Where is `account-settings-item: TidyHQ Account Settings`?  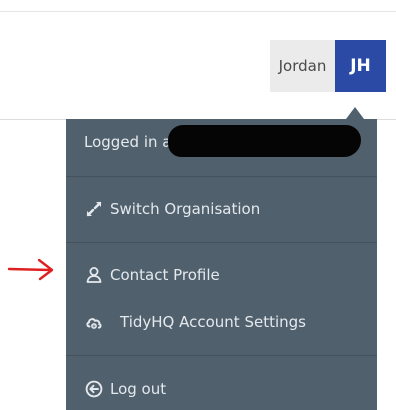
account-settings-item: TidyHQ Account Settings is located at coordinates (195, 322).